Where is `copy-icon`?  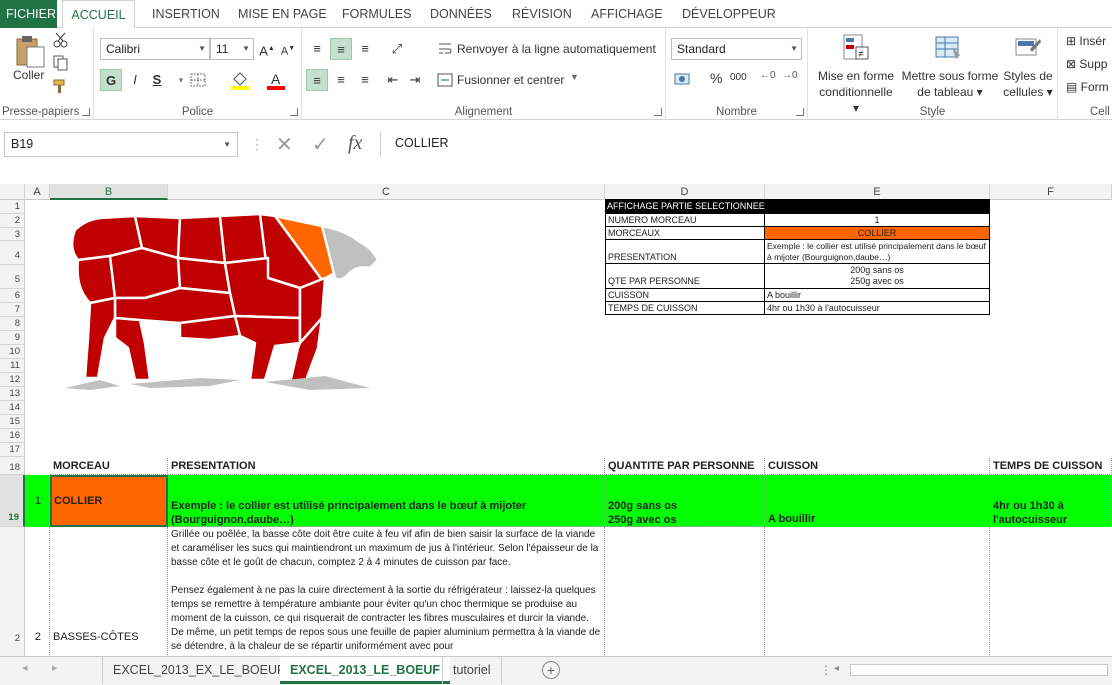 copy-icon is located at coordinates (61, 63).